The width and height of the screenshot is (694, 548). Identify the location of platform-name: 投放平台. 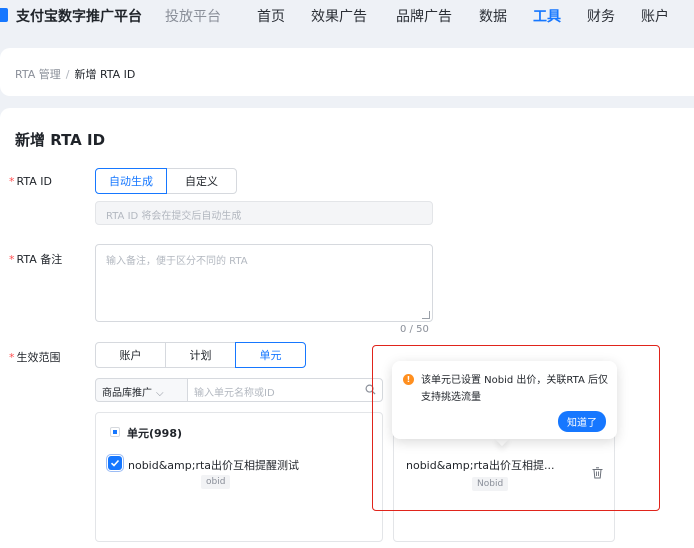
(193, 17).